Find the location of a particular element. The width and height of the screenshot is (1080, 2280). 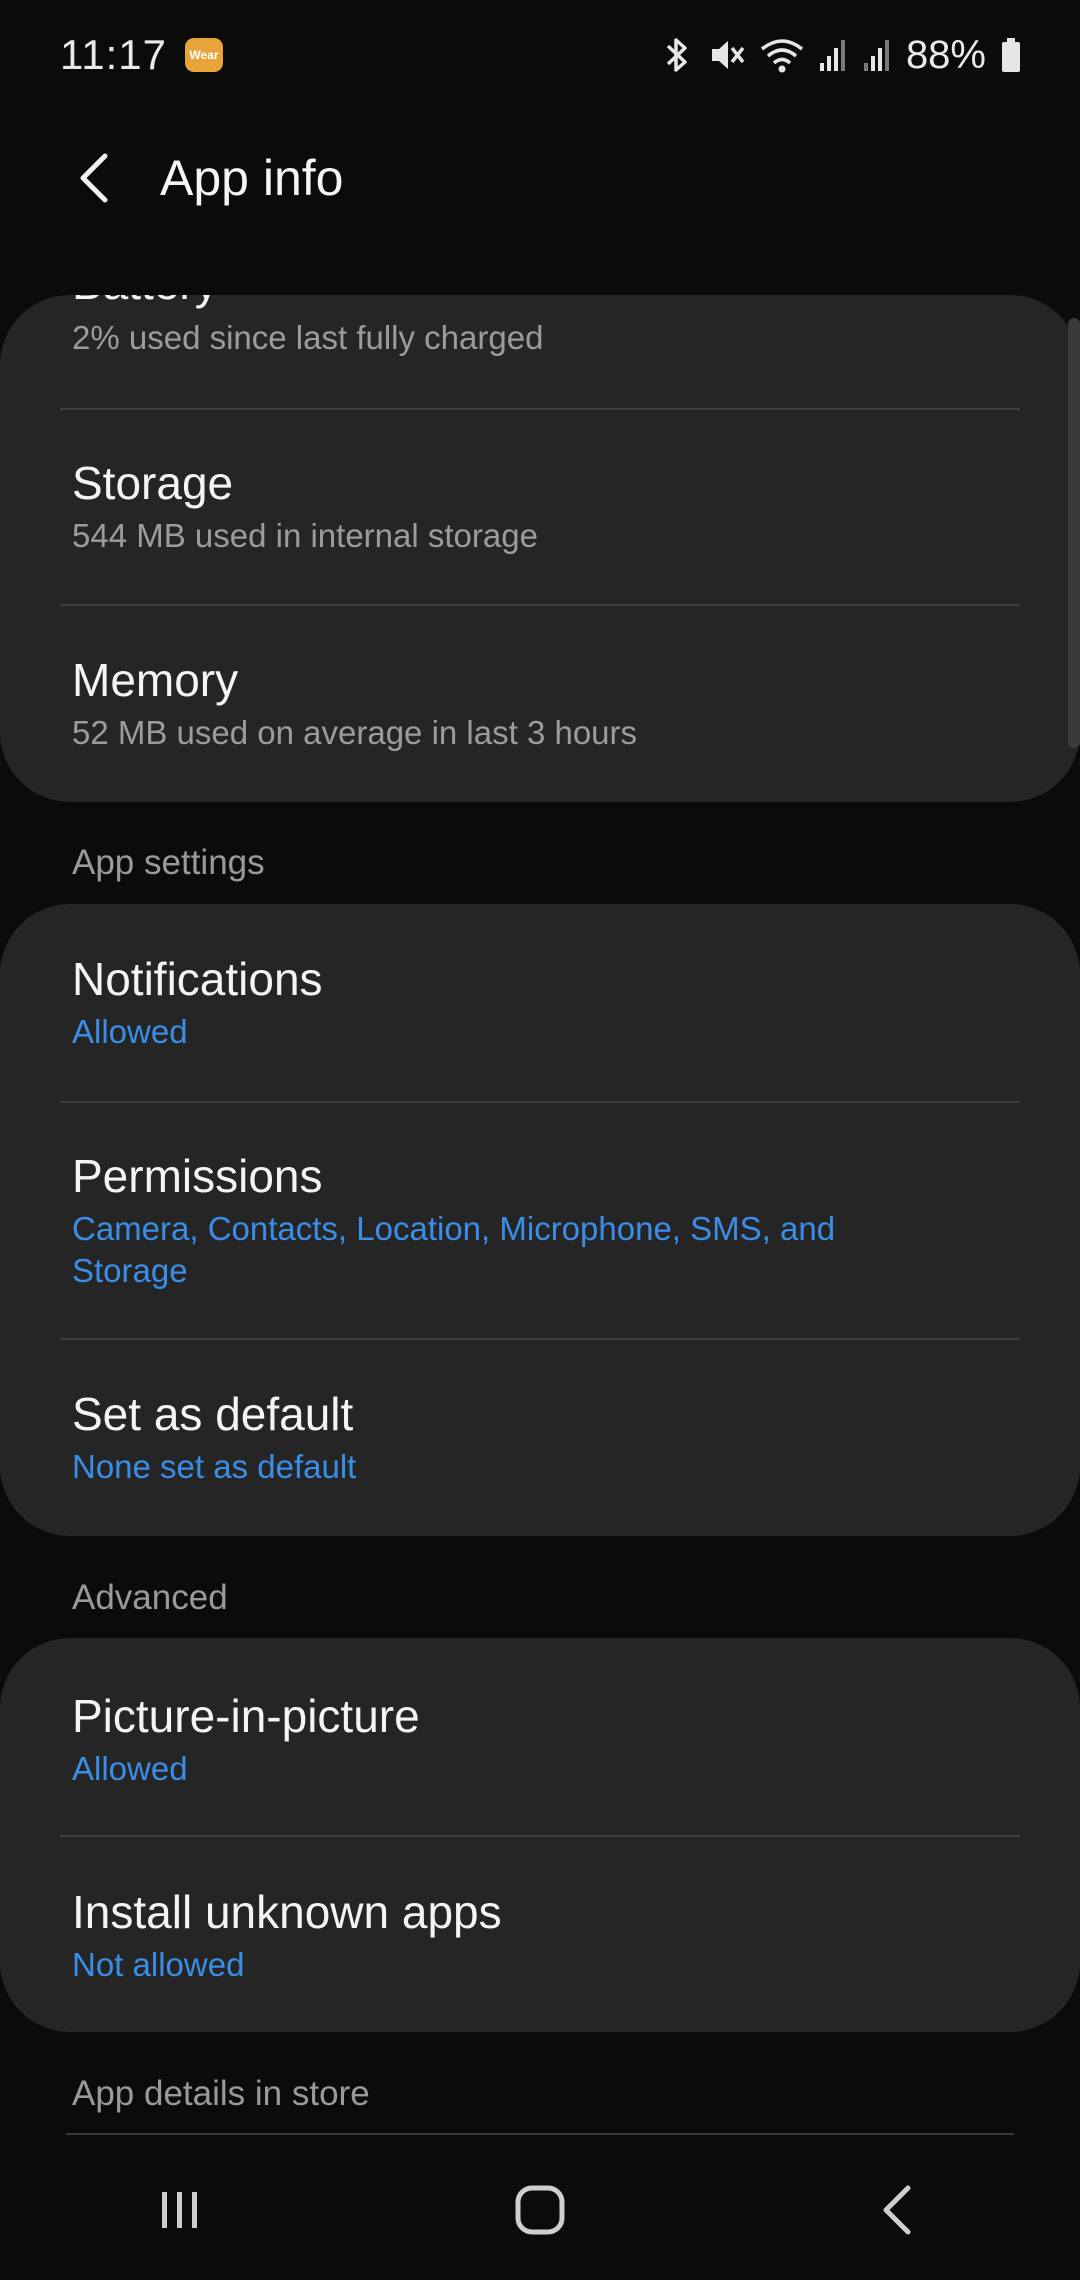

navigation-bar is located at coordinates (540, 2210).